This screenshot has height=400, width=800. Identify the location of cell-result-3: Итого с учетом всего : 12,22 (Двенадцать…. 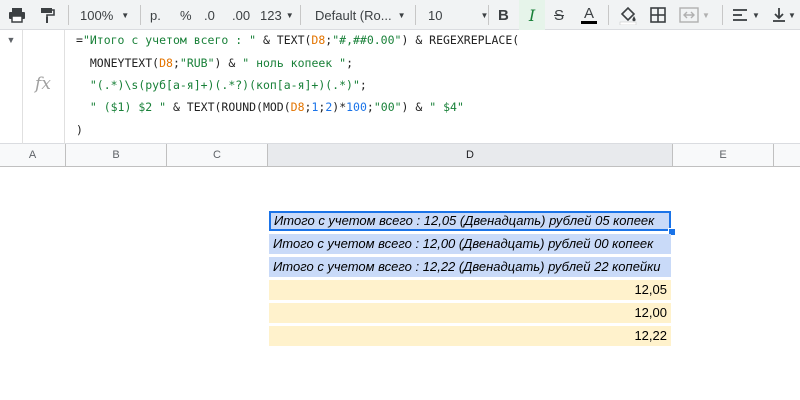
(470, 267).